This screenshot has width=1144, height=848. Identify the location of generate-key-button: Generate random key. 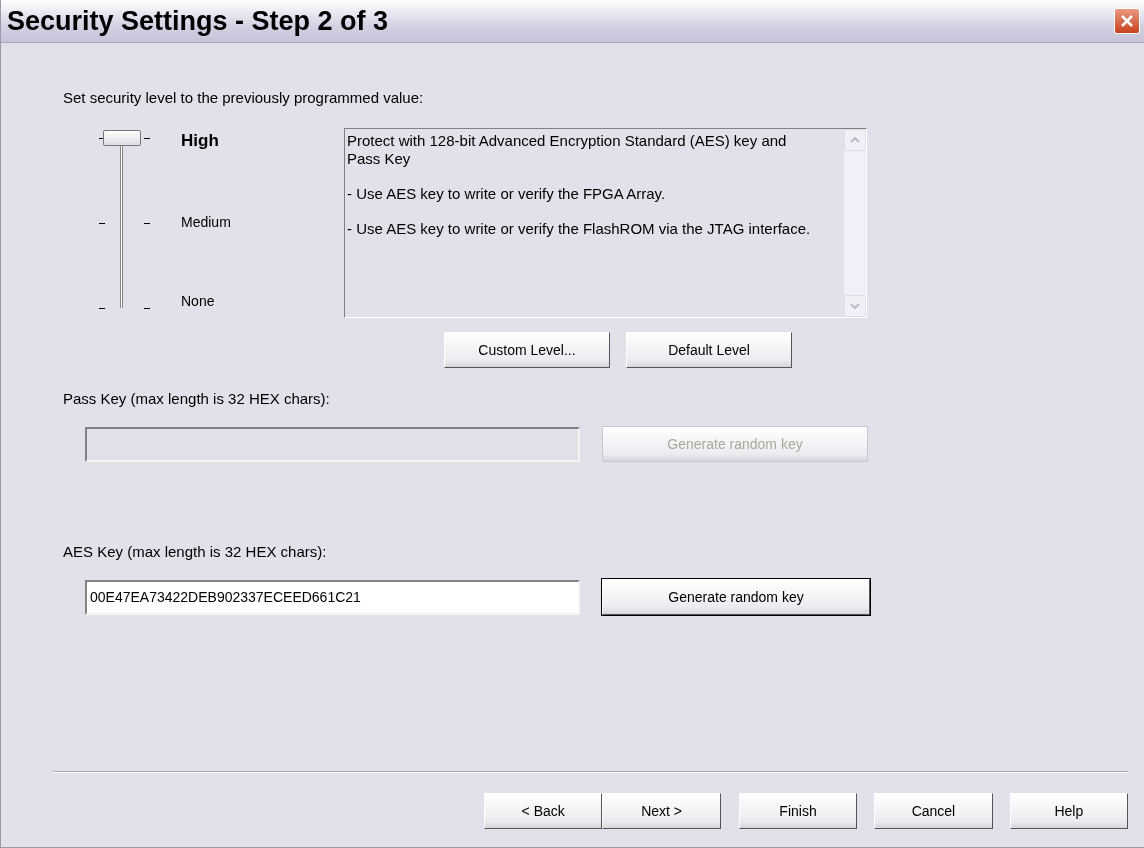
(736, 597).